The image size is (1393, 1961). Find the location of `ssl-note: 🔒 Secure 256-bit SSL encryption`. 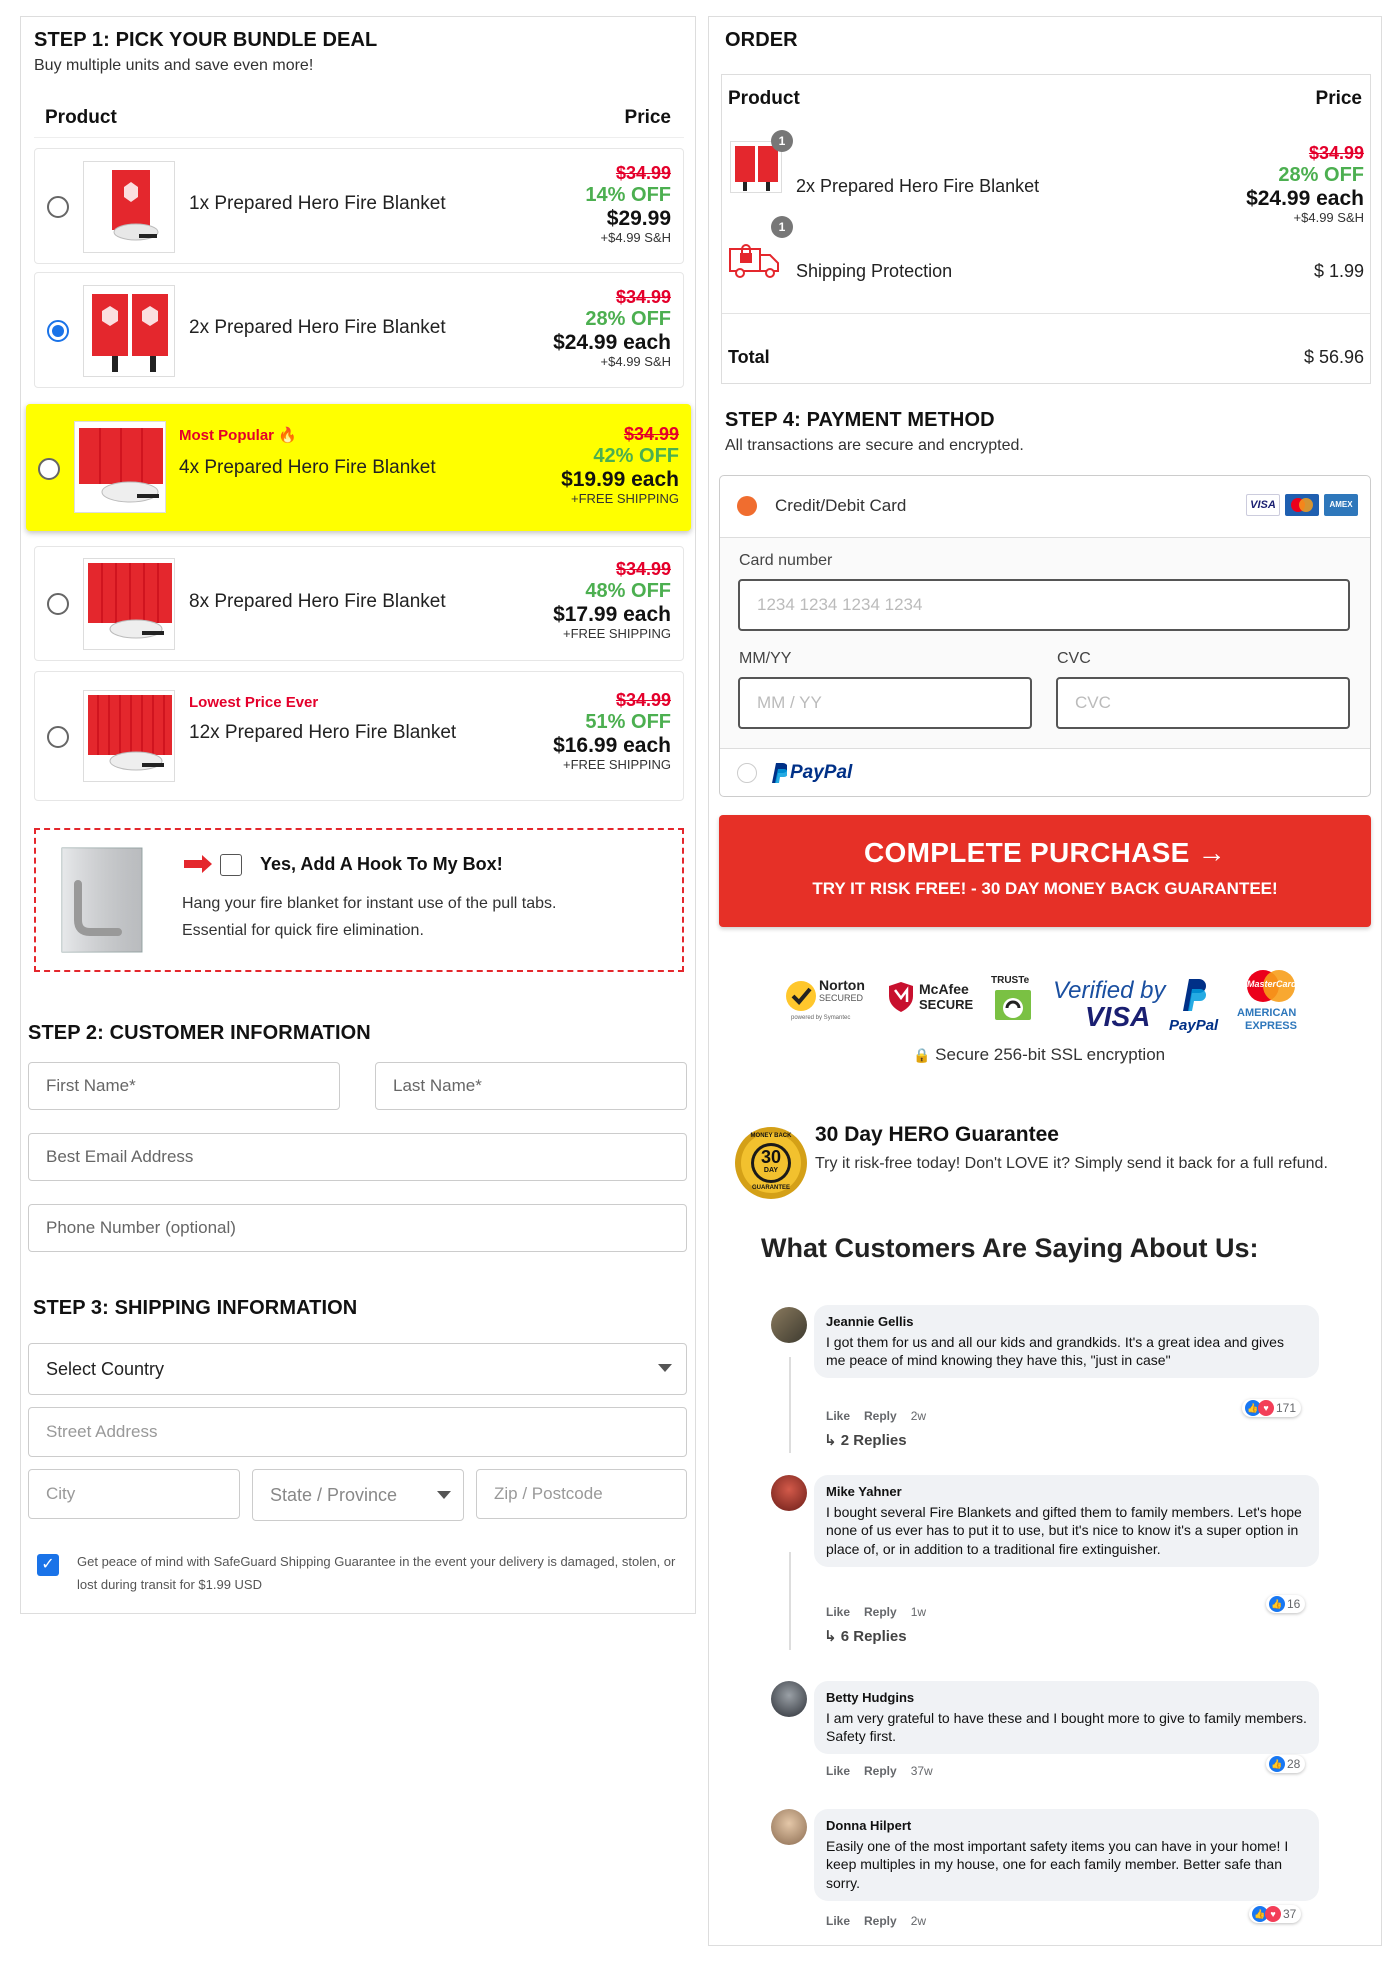

ssl-note: 🔒 Secure 256-bit SSL encryption is located at coordinates (1039, 1055).